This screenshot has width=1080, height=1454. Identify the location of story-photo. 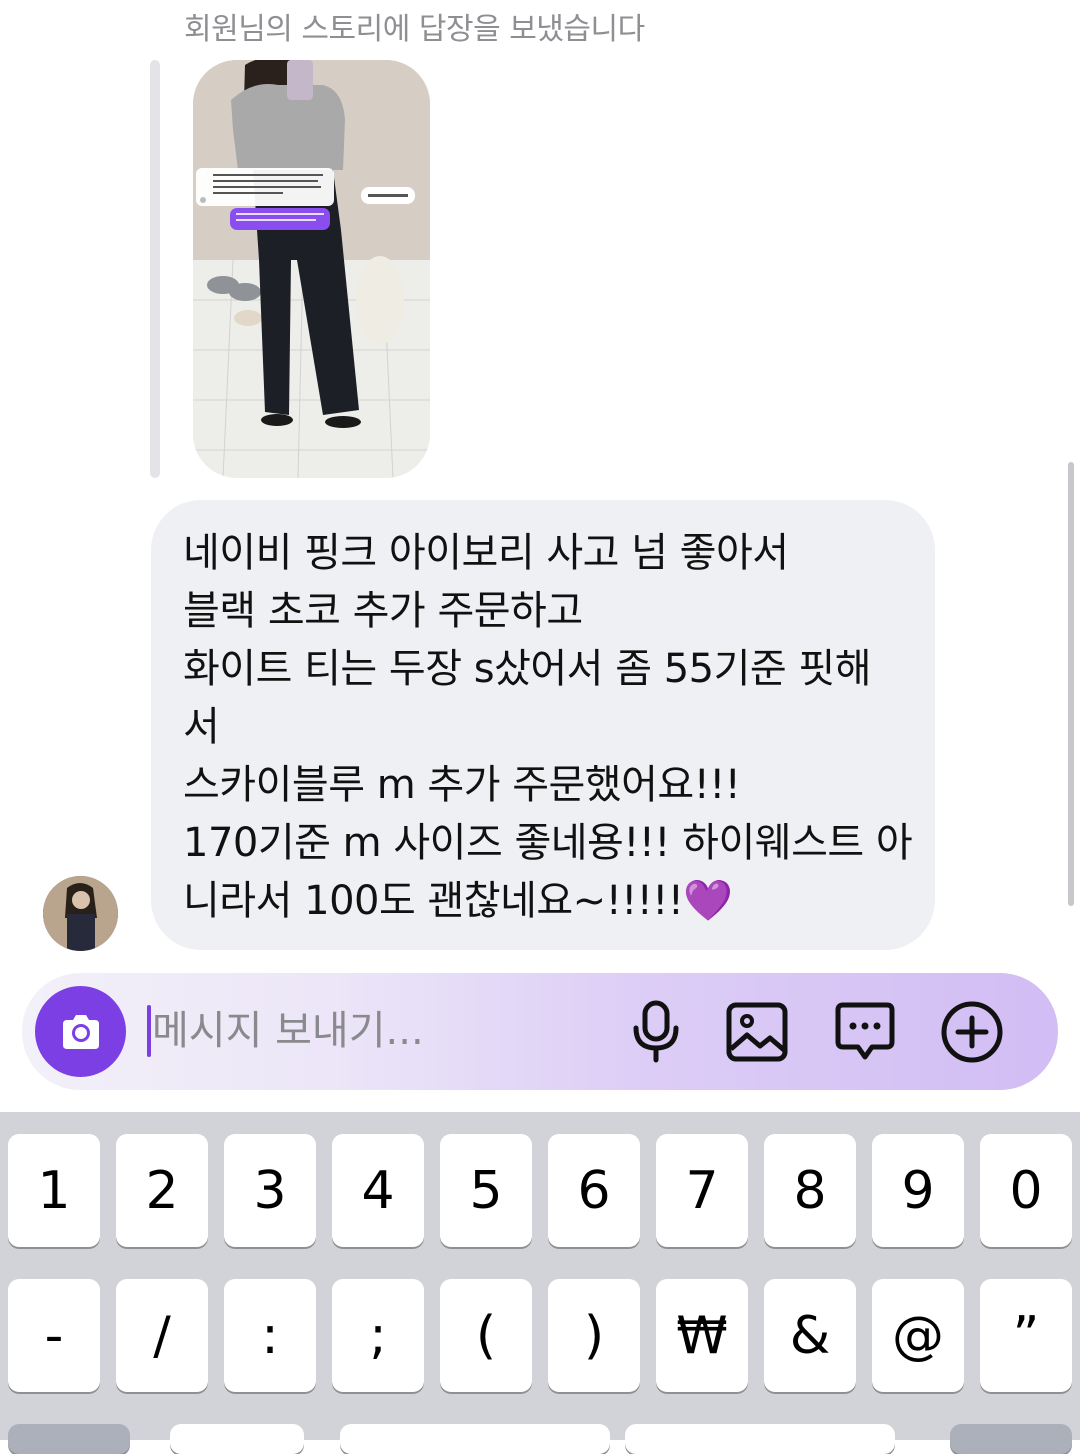
(311, 269).